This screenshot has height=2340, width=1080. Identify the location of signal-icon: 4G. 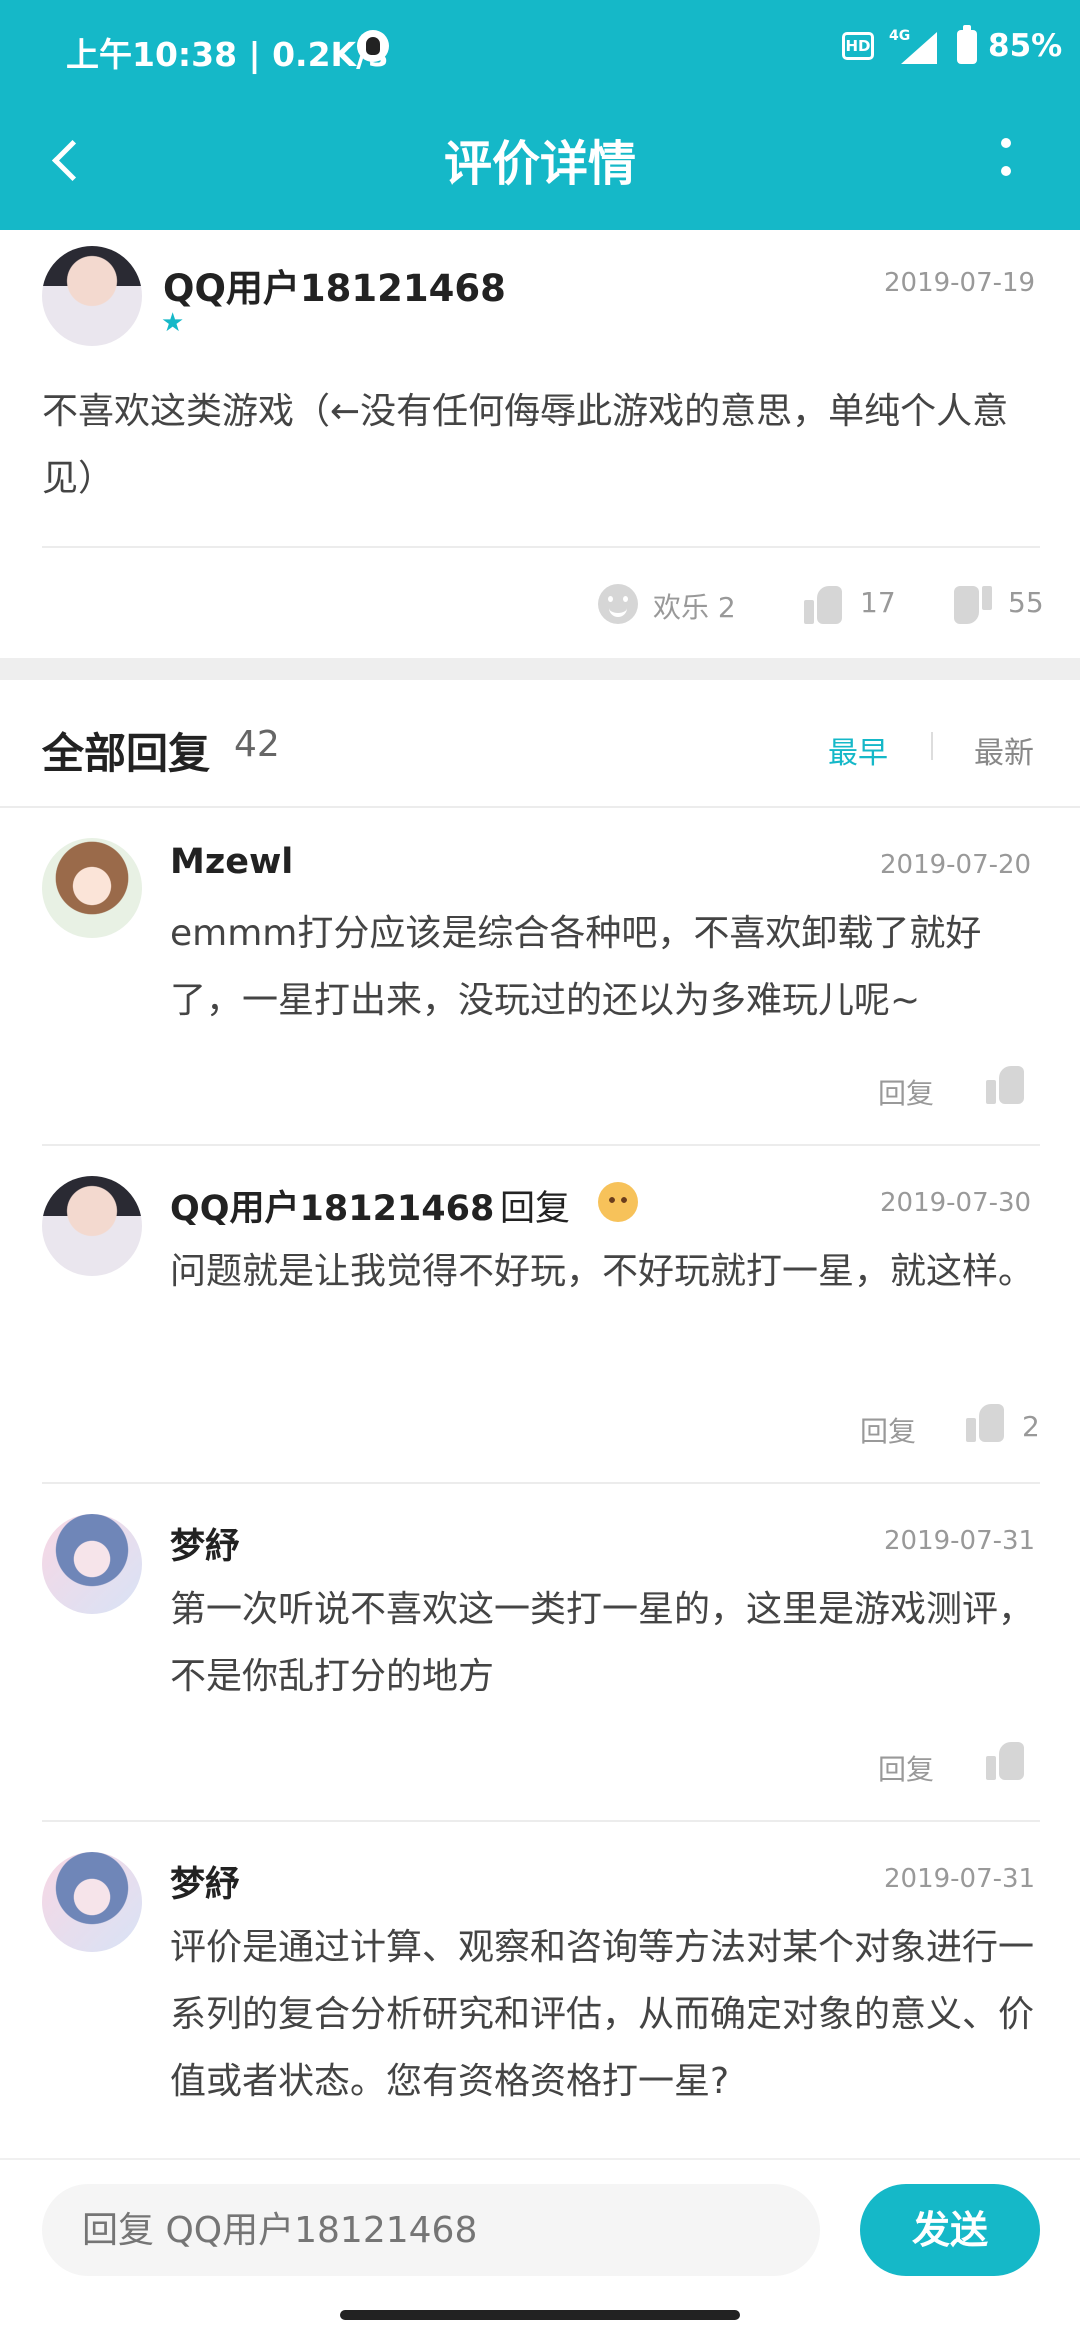
(914, 46).